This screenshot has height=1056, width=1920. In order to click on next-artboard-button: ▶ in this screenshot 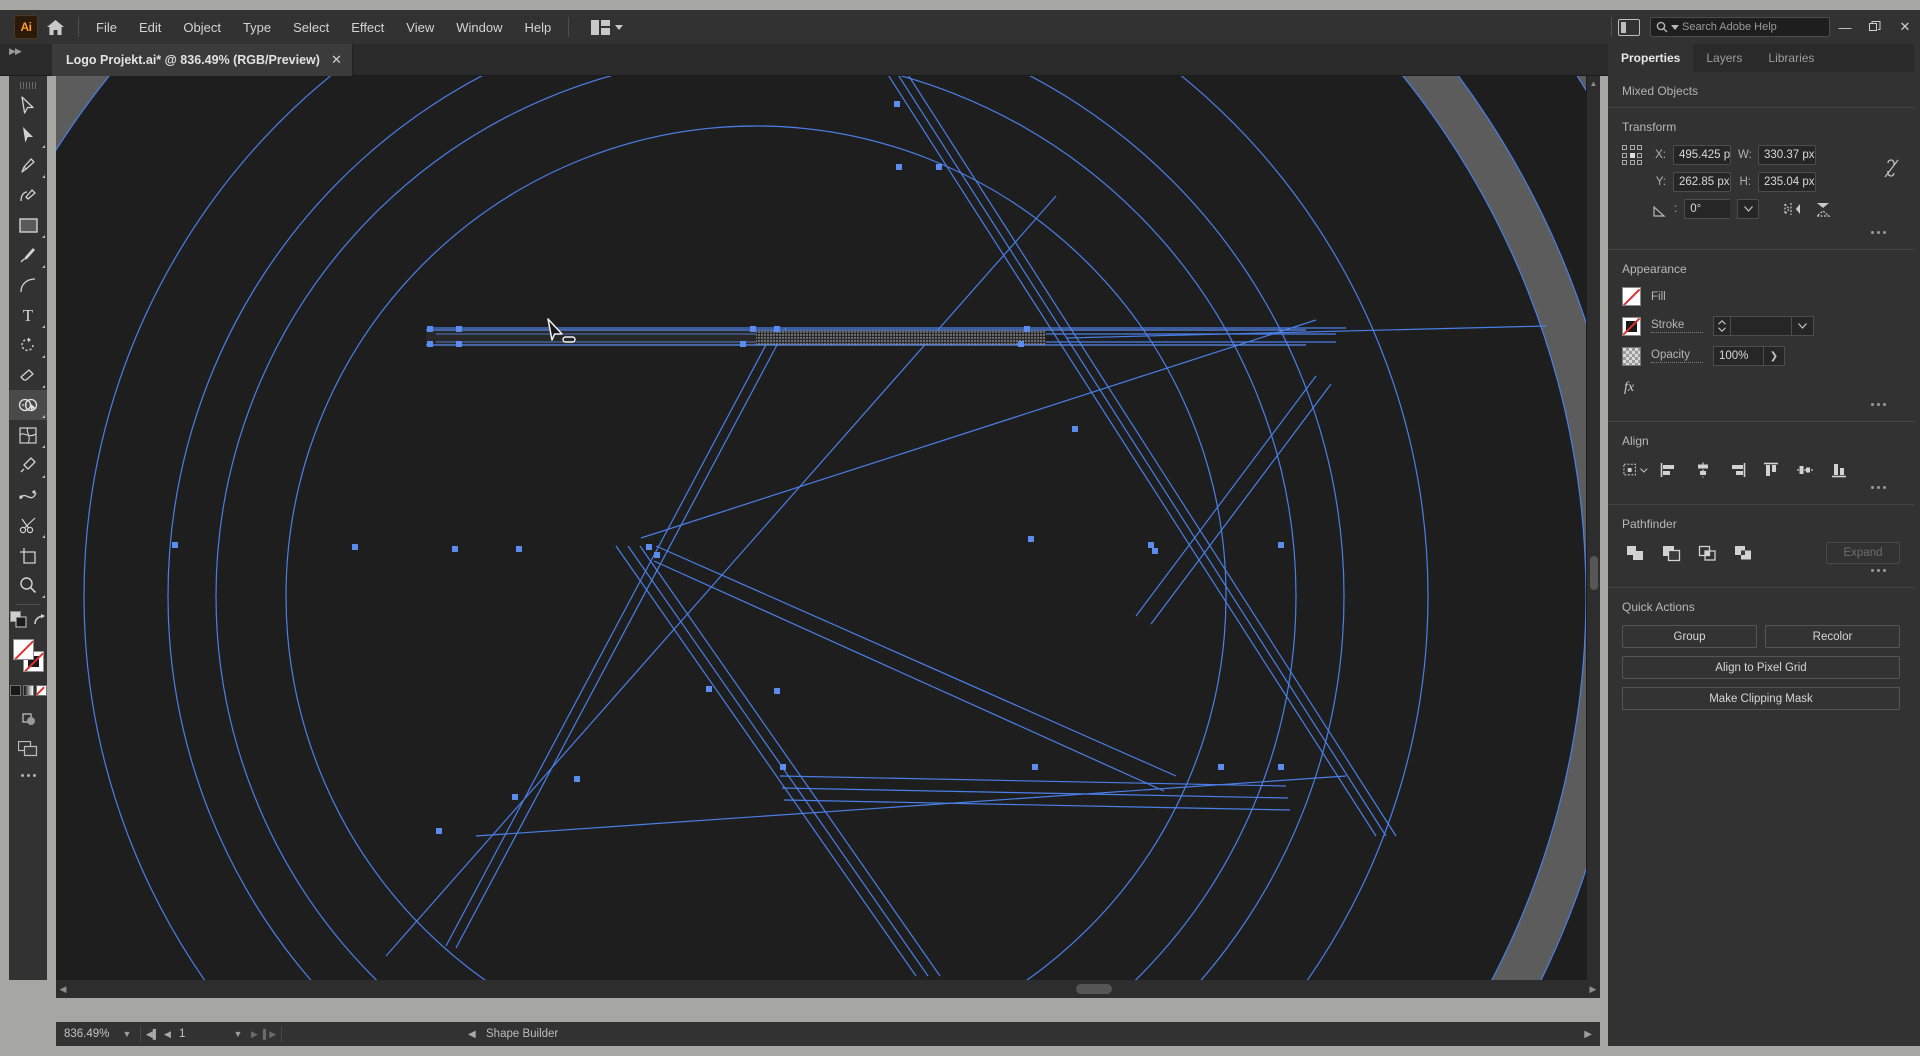, I will do `click(254, 1034)`.